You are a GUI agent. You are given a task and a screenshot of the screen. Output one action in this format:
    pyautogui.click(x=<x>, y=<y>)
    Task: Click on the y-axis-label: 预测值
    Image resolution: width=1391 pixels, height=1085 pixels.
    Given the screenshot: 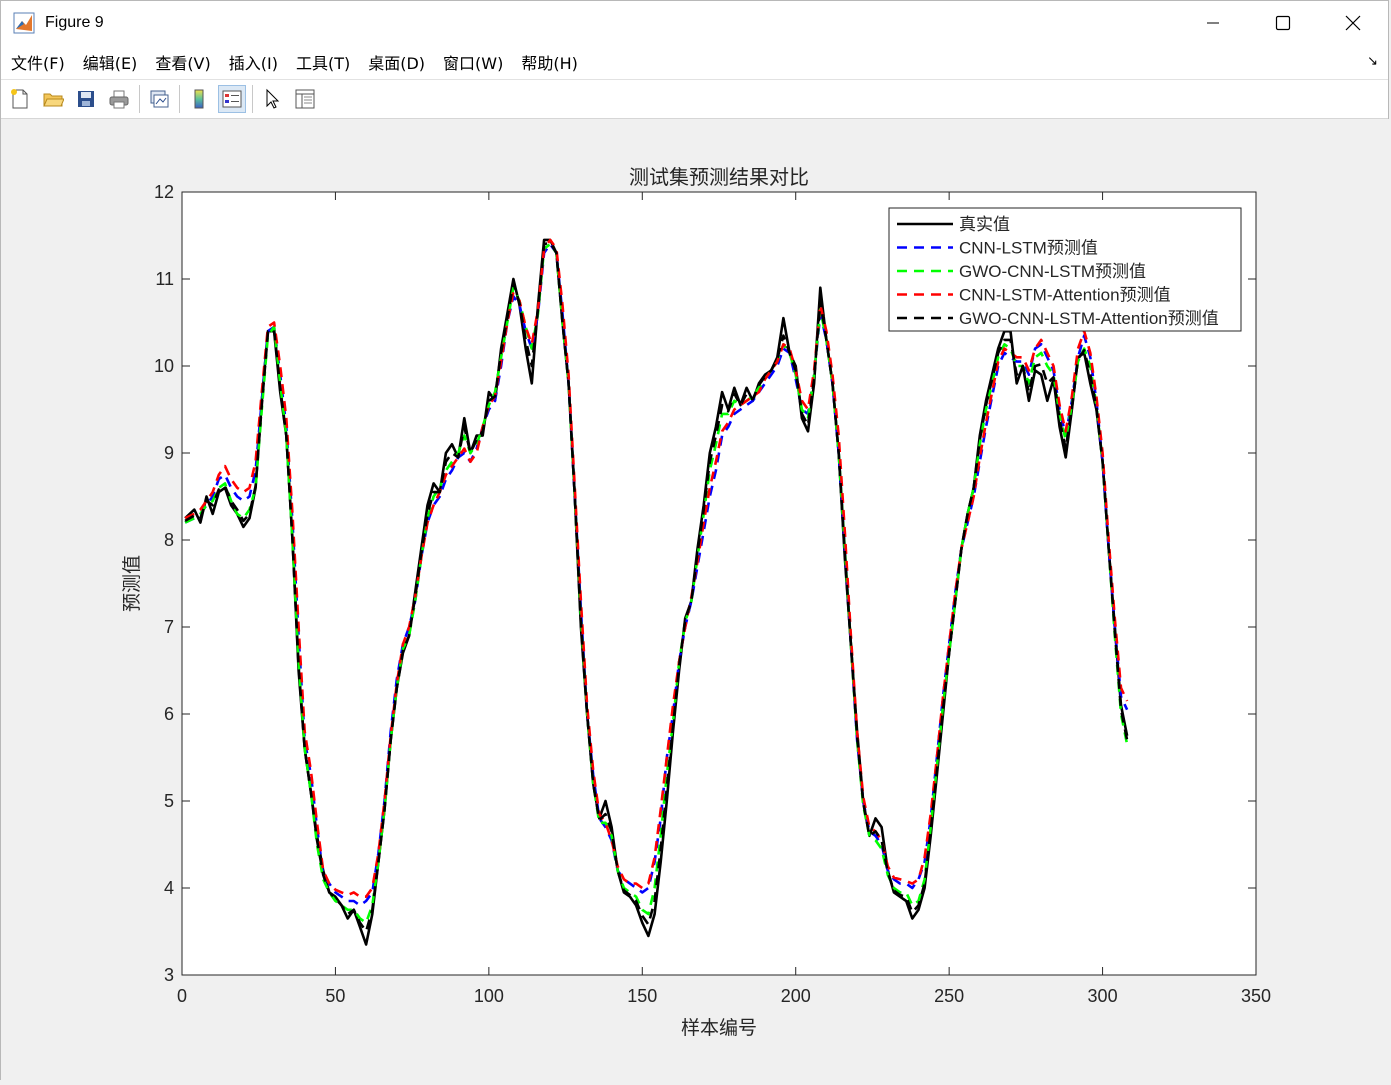 What is the action you would take?
    pyautogui.click(x=132, y=583)
    